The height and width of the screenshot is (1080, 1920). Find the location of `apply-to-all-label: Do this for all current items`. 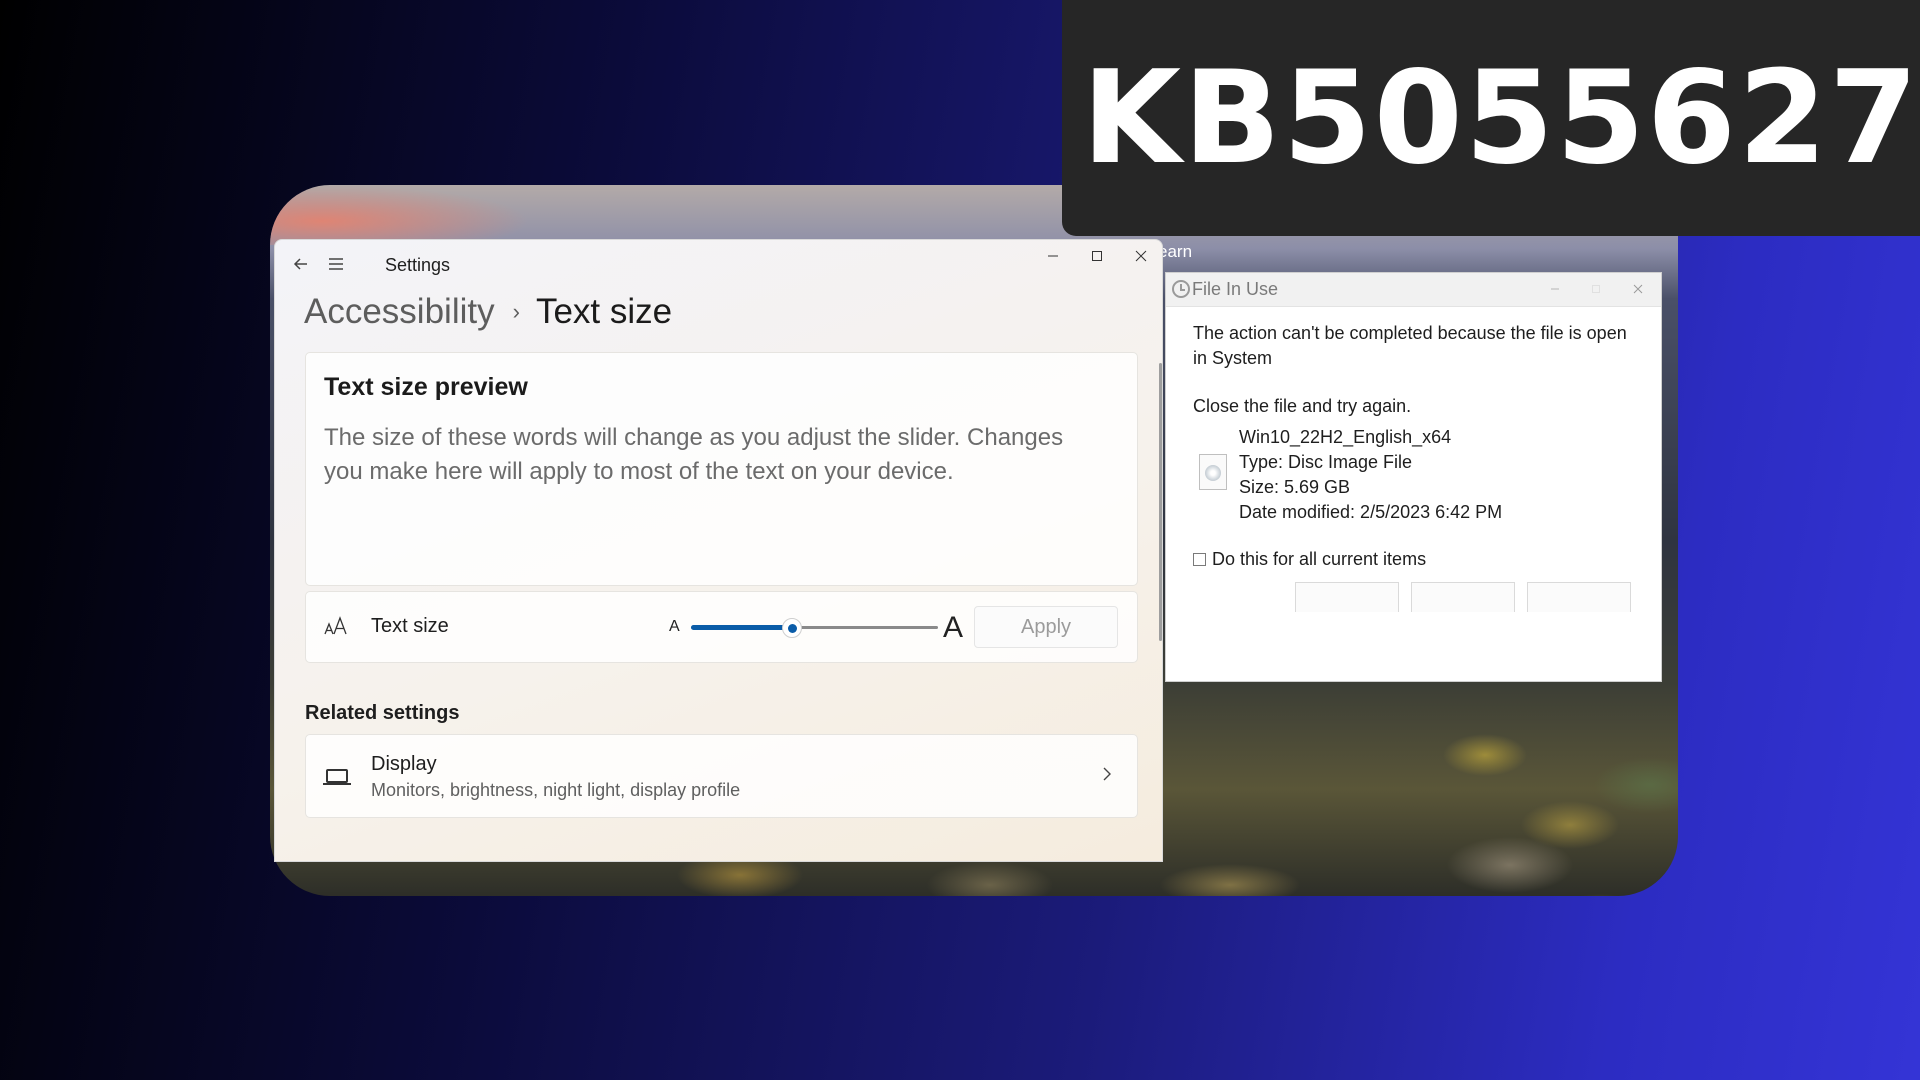

apply-to-all-label: Do this for all current items is located at coordinates (1319, 559).